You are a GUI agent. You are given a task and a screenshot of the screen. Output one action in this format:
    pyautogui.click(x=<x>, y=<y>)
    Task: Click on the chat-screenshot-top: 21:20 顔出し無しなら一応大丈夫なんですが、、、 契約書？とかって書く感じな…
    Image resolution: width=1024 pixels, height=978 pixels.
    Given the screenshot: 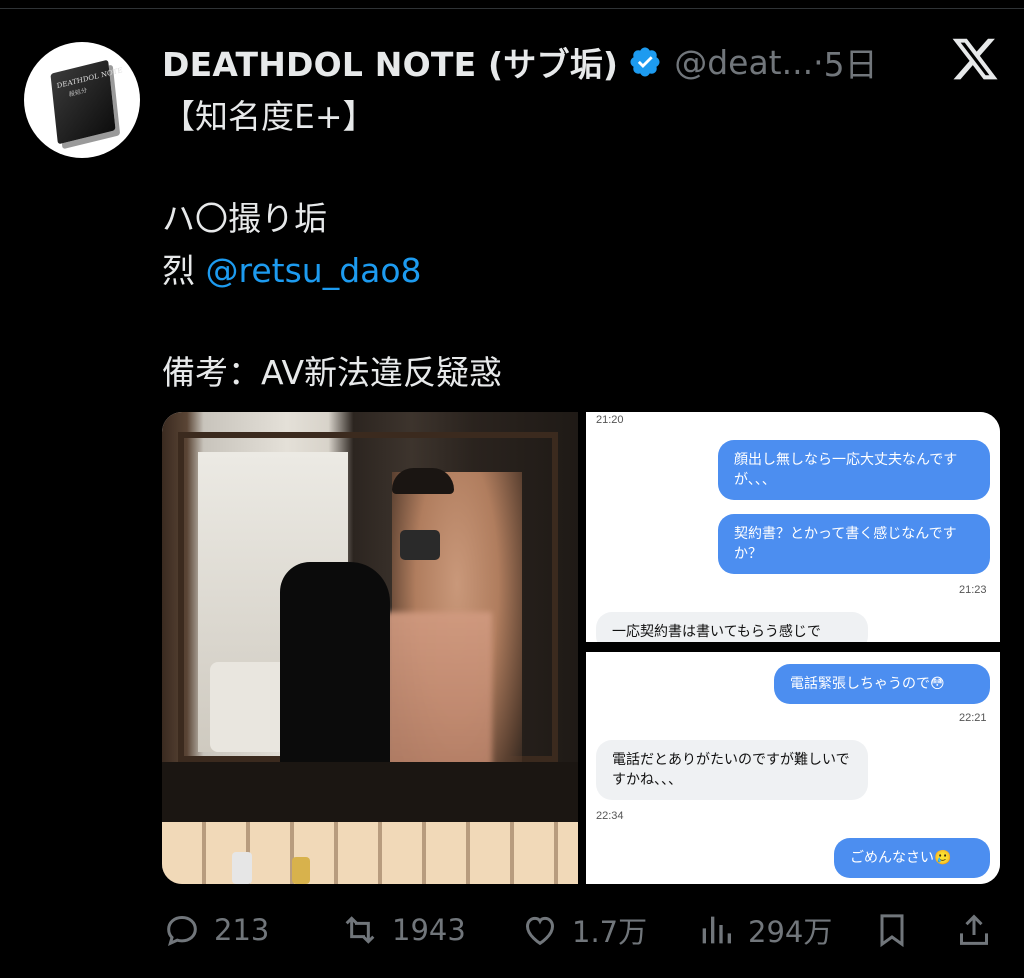 What is the action you would take?
    pyautogui.click(x=793, y=527)
    